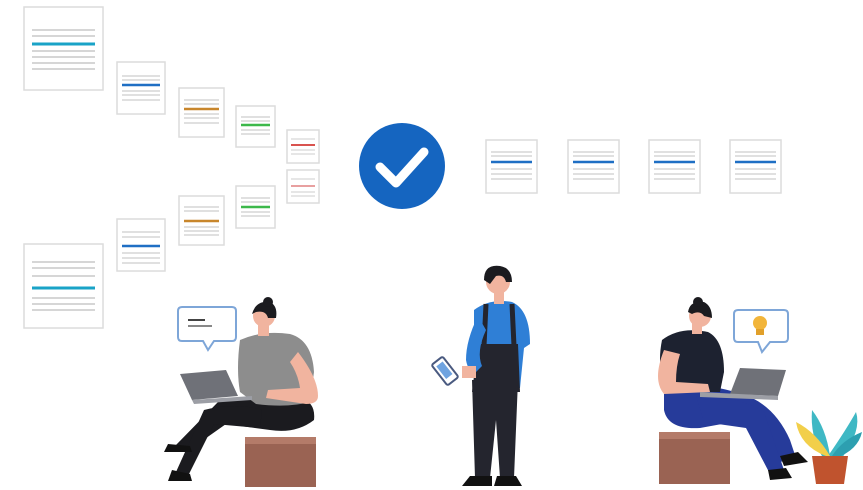 The width and height of the screenshot is (863, 490). I want to click on plant-pot, so click(830, 470).